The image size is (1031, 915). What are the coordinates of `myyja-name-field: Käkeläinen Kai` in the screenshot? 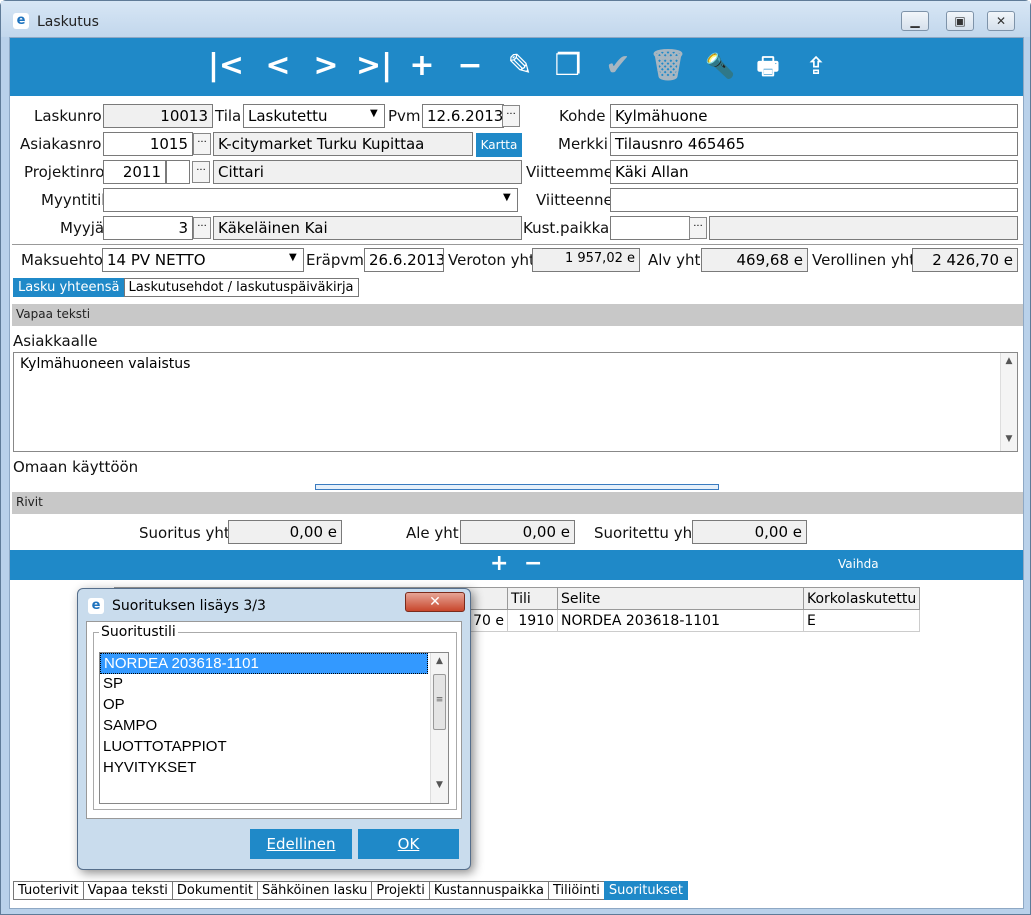 It's located at (367, 228).